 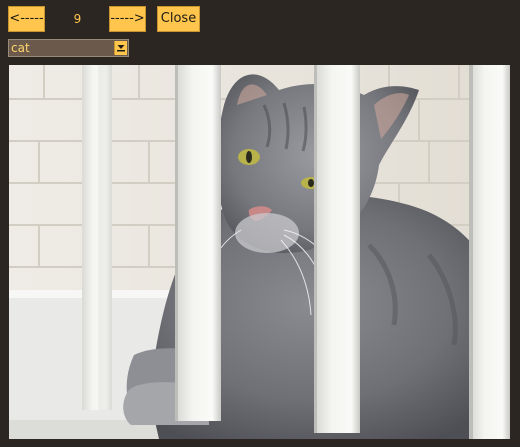 What do you see at coordinates (260, 19) in the screenshot?
I see `toolbar: <----- 9 -----> Close` at bounding box center [260, 19].